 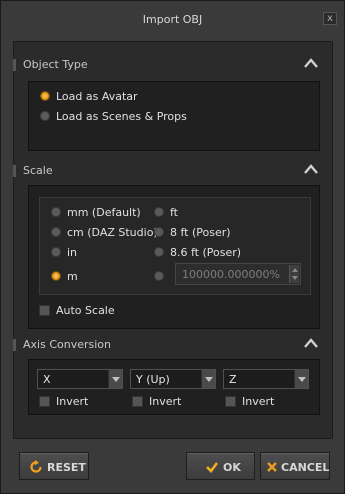 I want to click on checkmark-icon, so click(x=212, y=467).